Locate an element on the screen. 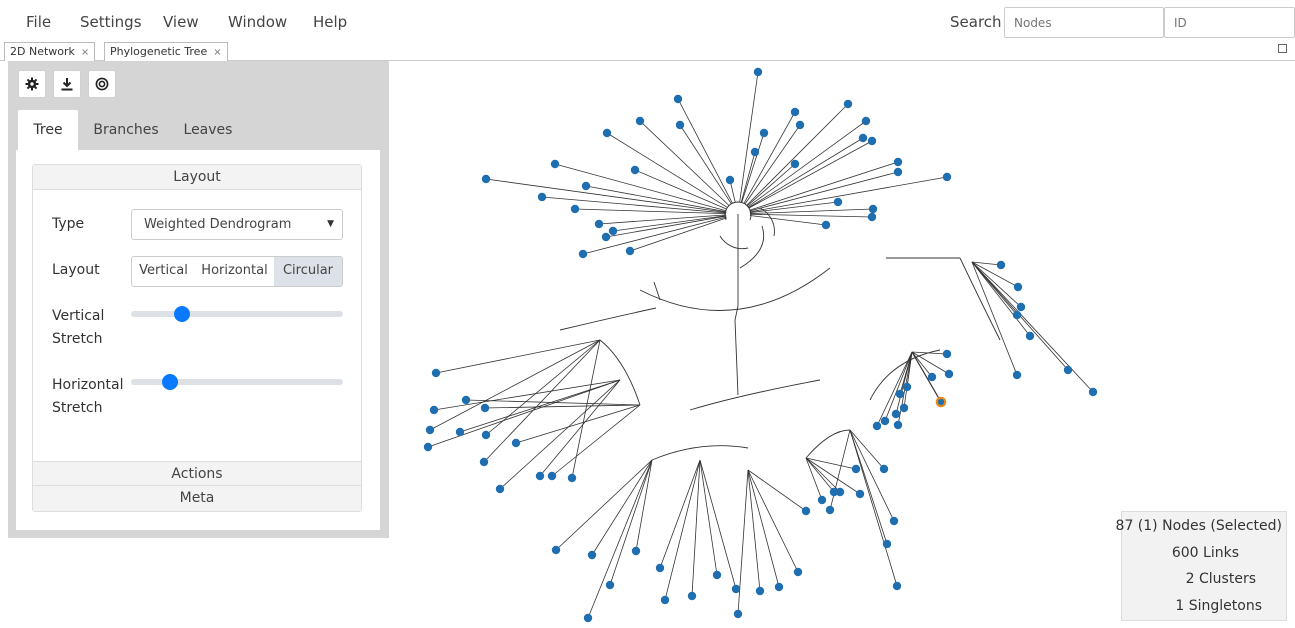 Image resolution: width=1295 pixels, height=628 pixels. tab-leaves: Leaves is located at coordinates (208, 130).